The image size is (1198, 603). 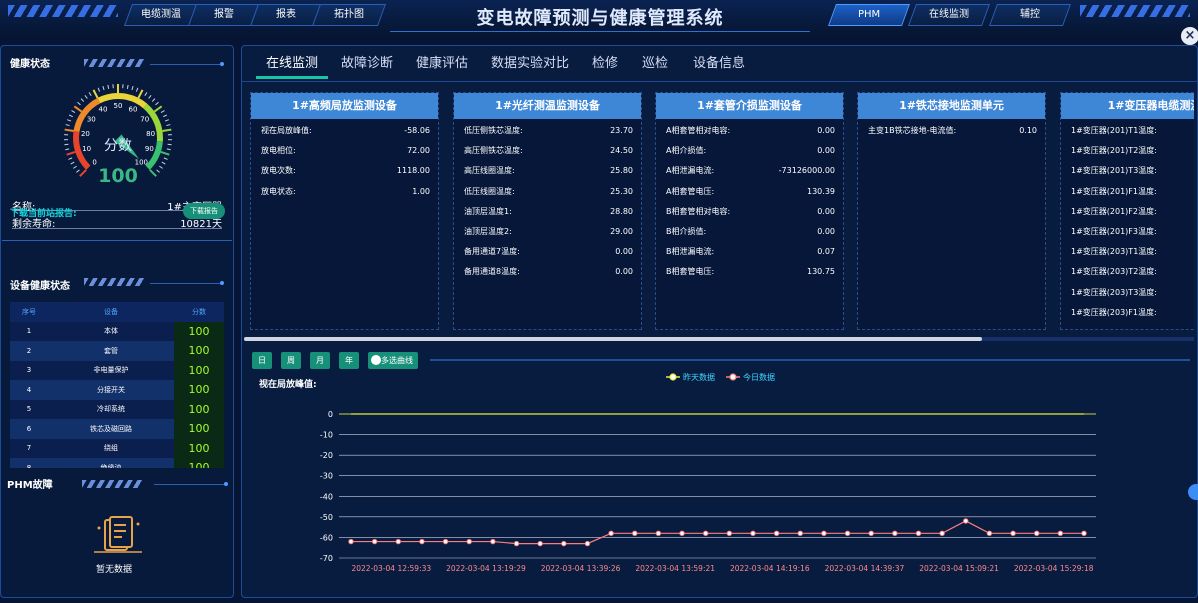 I want to click on x-tick-label: 2022-03-04 13:59:21, so click(x=675, y=568).